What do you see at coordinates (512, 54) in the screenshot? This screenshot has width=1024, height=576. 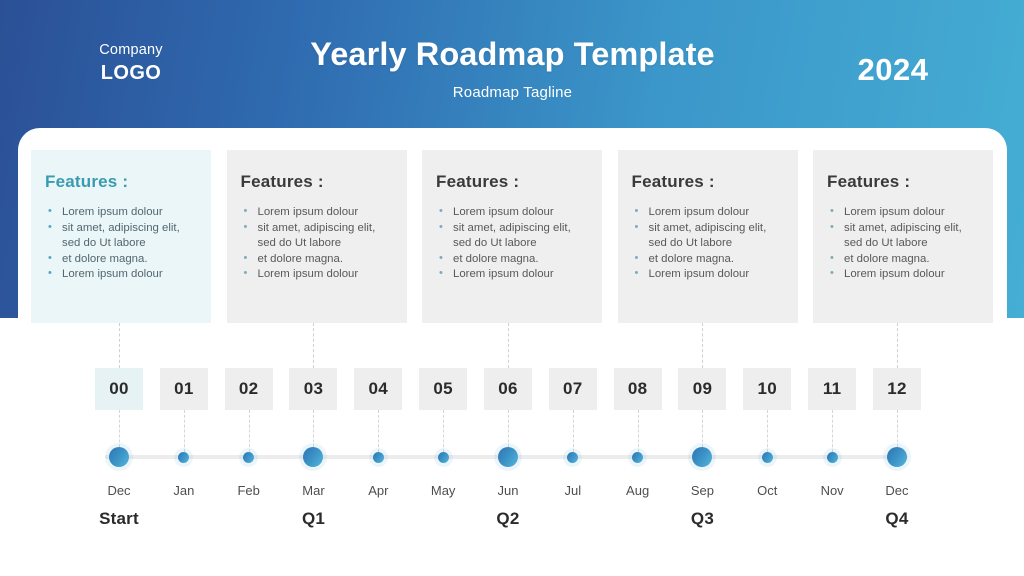 I see `page-title: Yearly Roadmap Template` at bounding box center [512, 54].